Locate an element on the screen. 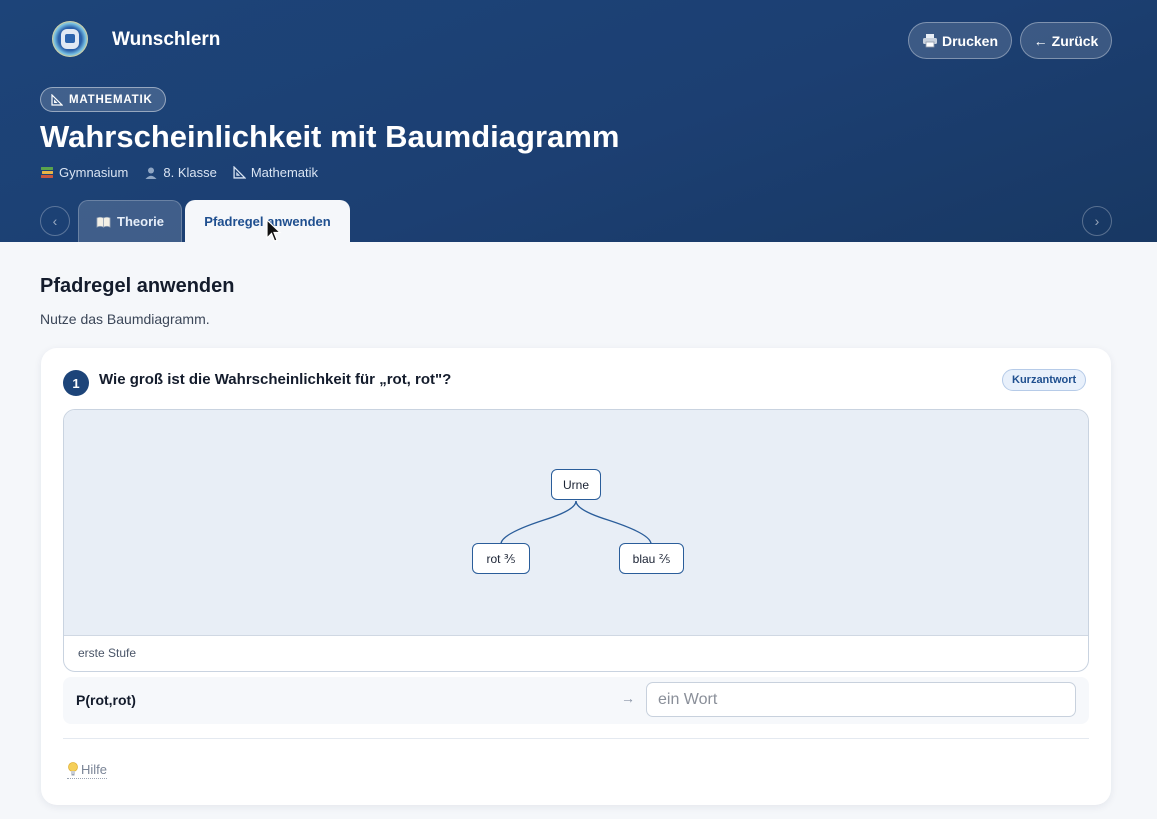 The width and height of the screenshot is (1157, 819). meta-subject: Mathematik is located at coordinates (275, 172).